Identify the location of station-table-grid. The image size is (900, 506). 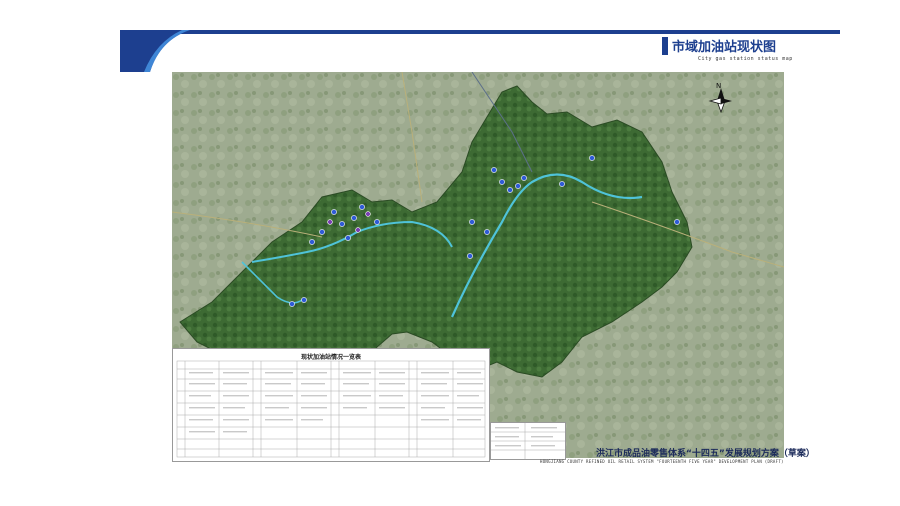
(331, 409).